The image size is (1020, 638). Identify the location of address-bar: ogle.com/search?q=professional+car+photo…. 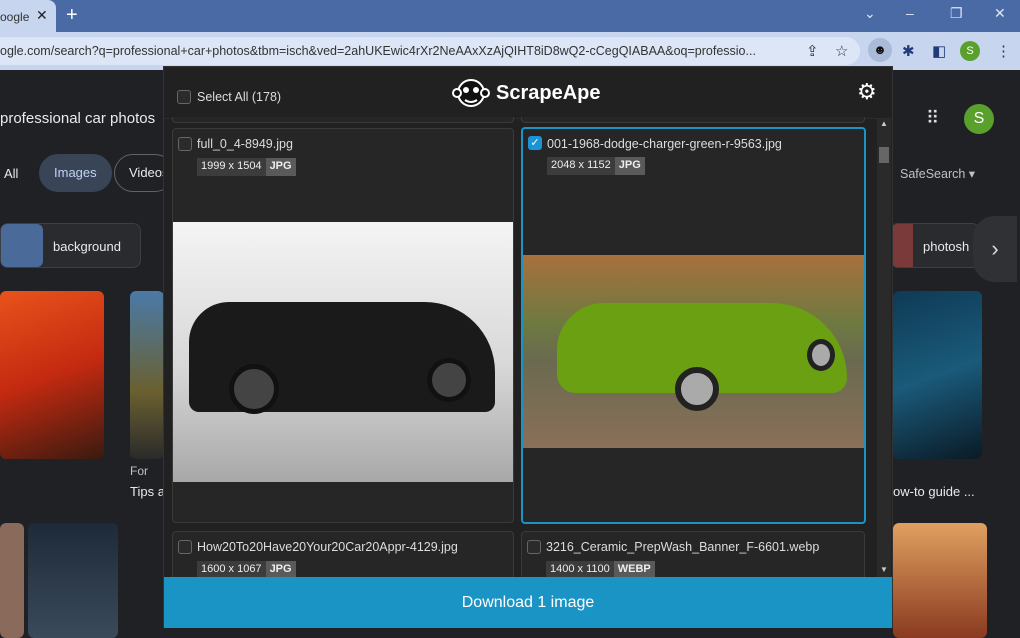
(430, 51).